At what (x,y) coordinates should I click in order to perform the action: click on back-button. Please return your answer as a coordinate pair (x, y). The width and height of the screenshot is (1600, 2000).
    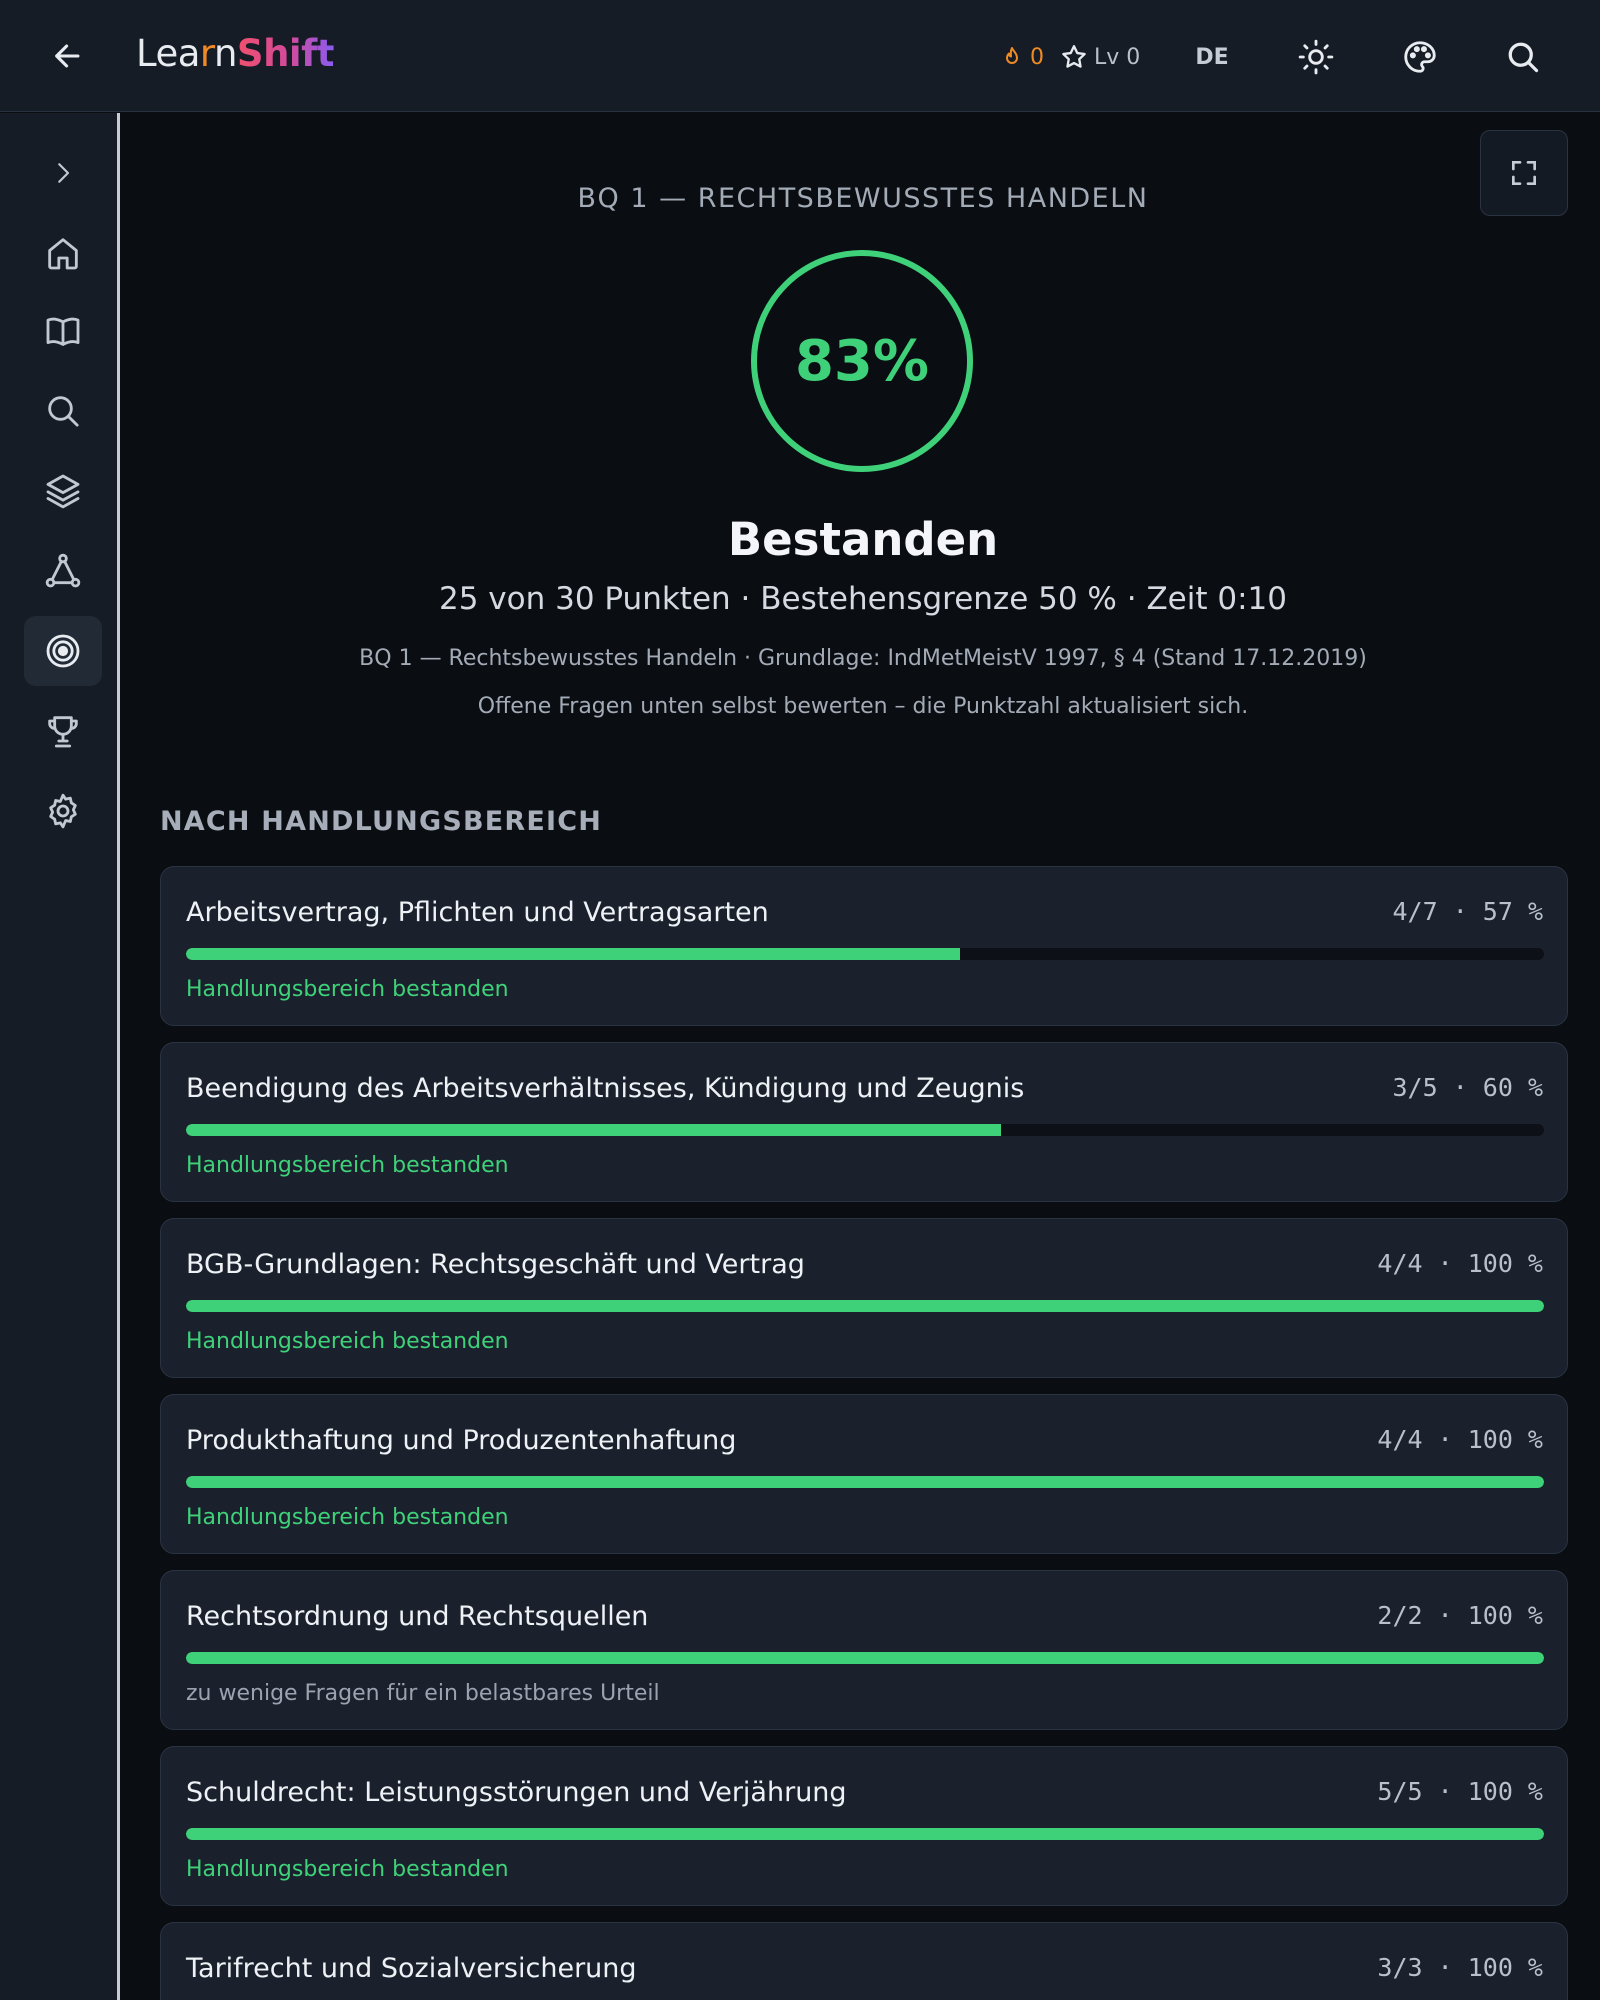
    Looking at the image, I should click on (68, 56).